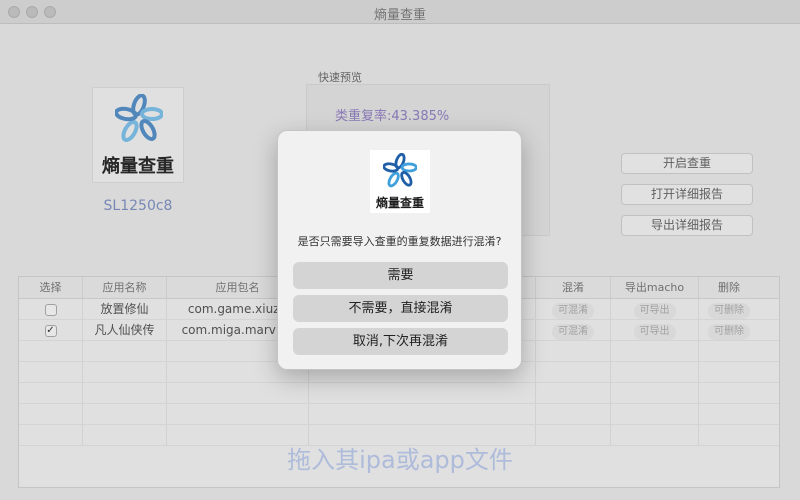 Image resolution: width=800 pixels, height=500 pixels. What do you see at coordinates (400, 341) in the screenshot?
I see `cancel-button: 取消,下次再混淆` at bounding box center [400, 341].